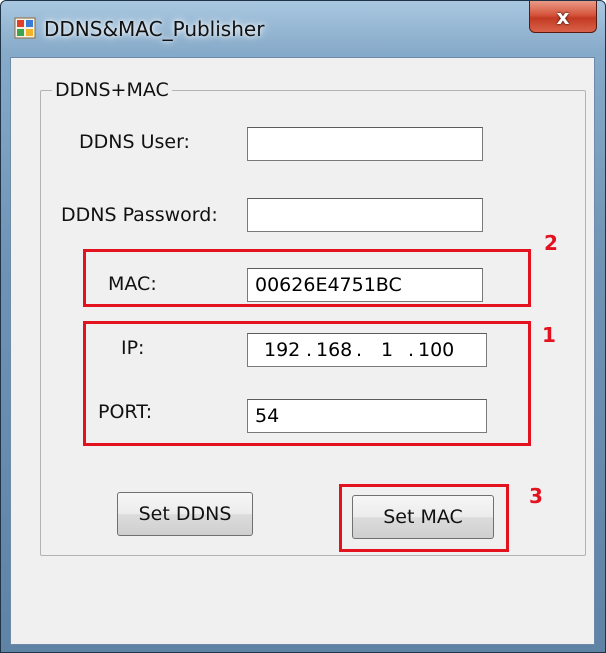  Describe the element at coordinates (139, 215) in the screenshot. I see `ddns-password-label: DDNS Password:` at that location.